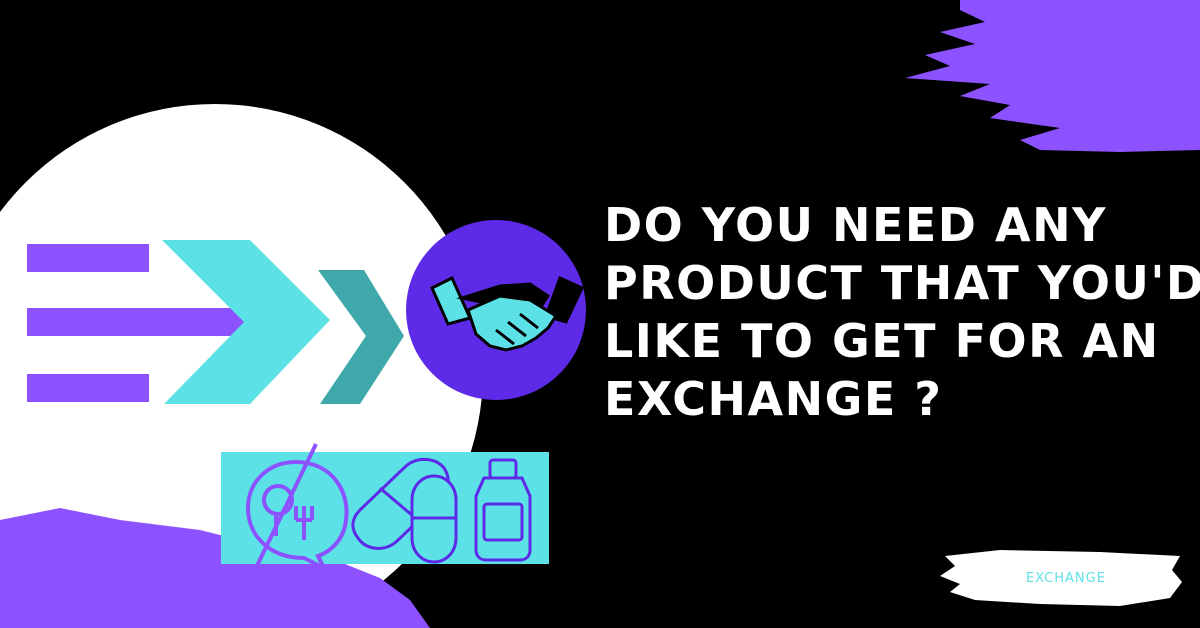  What do you see at coordinates (496, 310) in the screenshot?
I see `handshake-icon` at bounding box center [496, 310].